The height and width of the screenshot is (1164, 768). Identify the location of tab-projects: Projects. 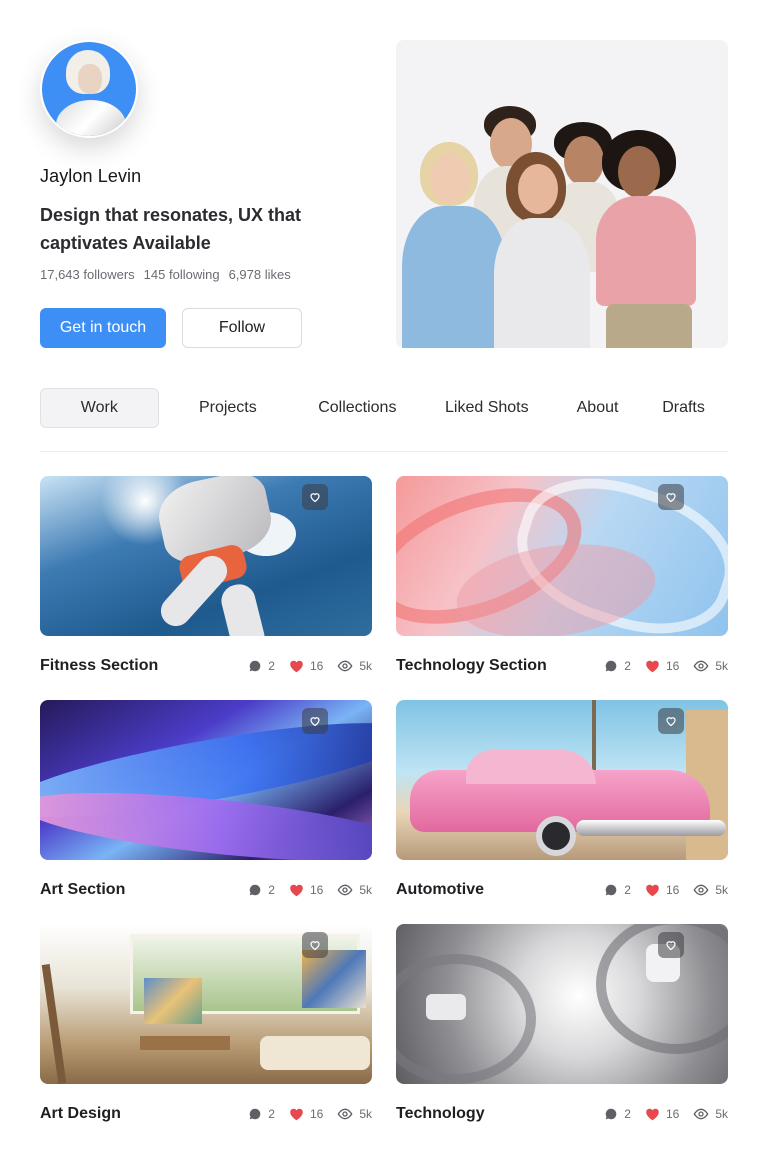
(228, 408).